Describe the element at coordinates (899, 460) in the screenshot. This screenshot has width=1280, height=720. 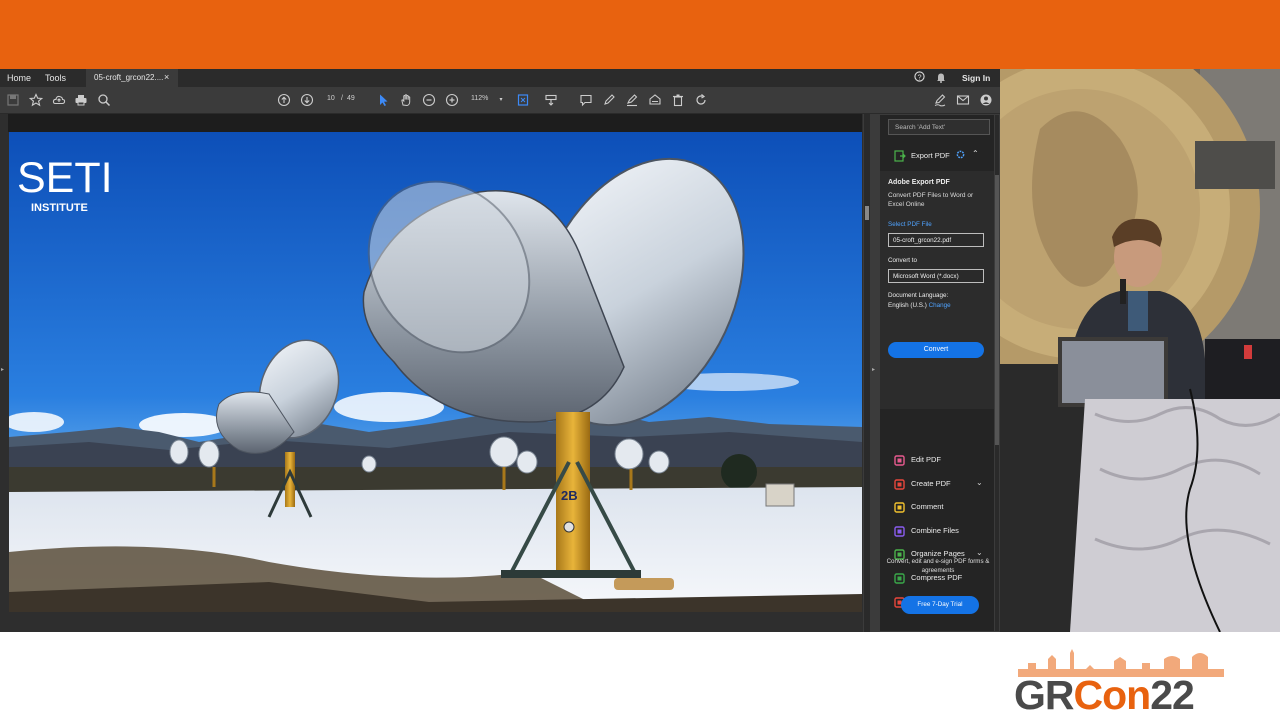
I see `edit-pdf-icon` at that location.